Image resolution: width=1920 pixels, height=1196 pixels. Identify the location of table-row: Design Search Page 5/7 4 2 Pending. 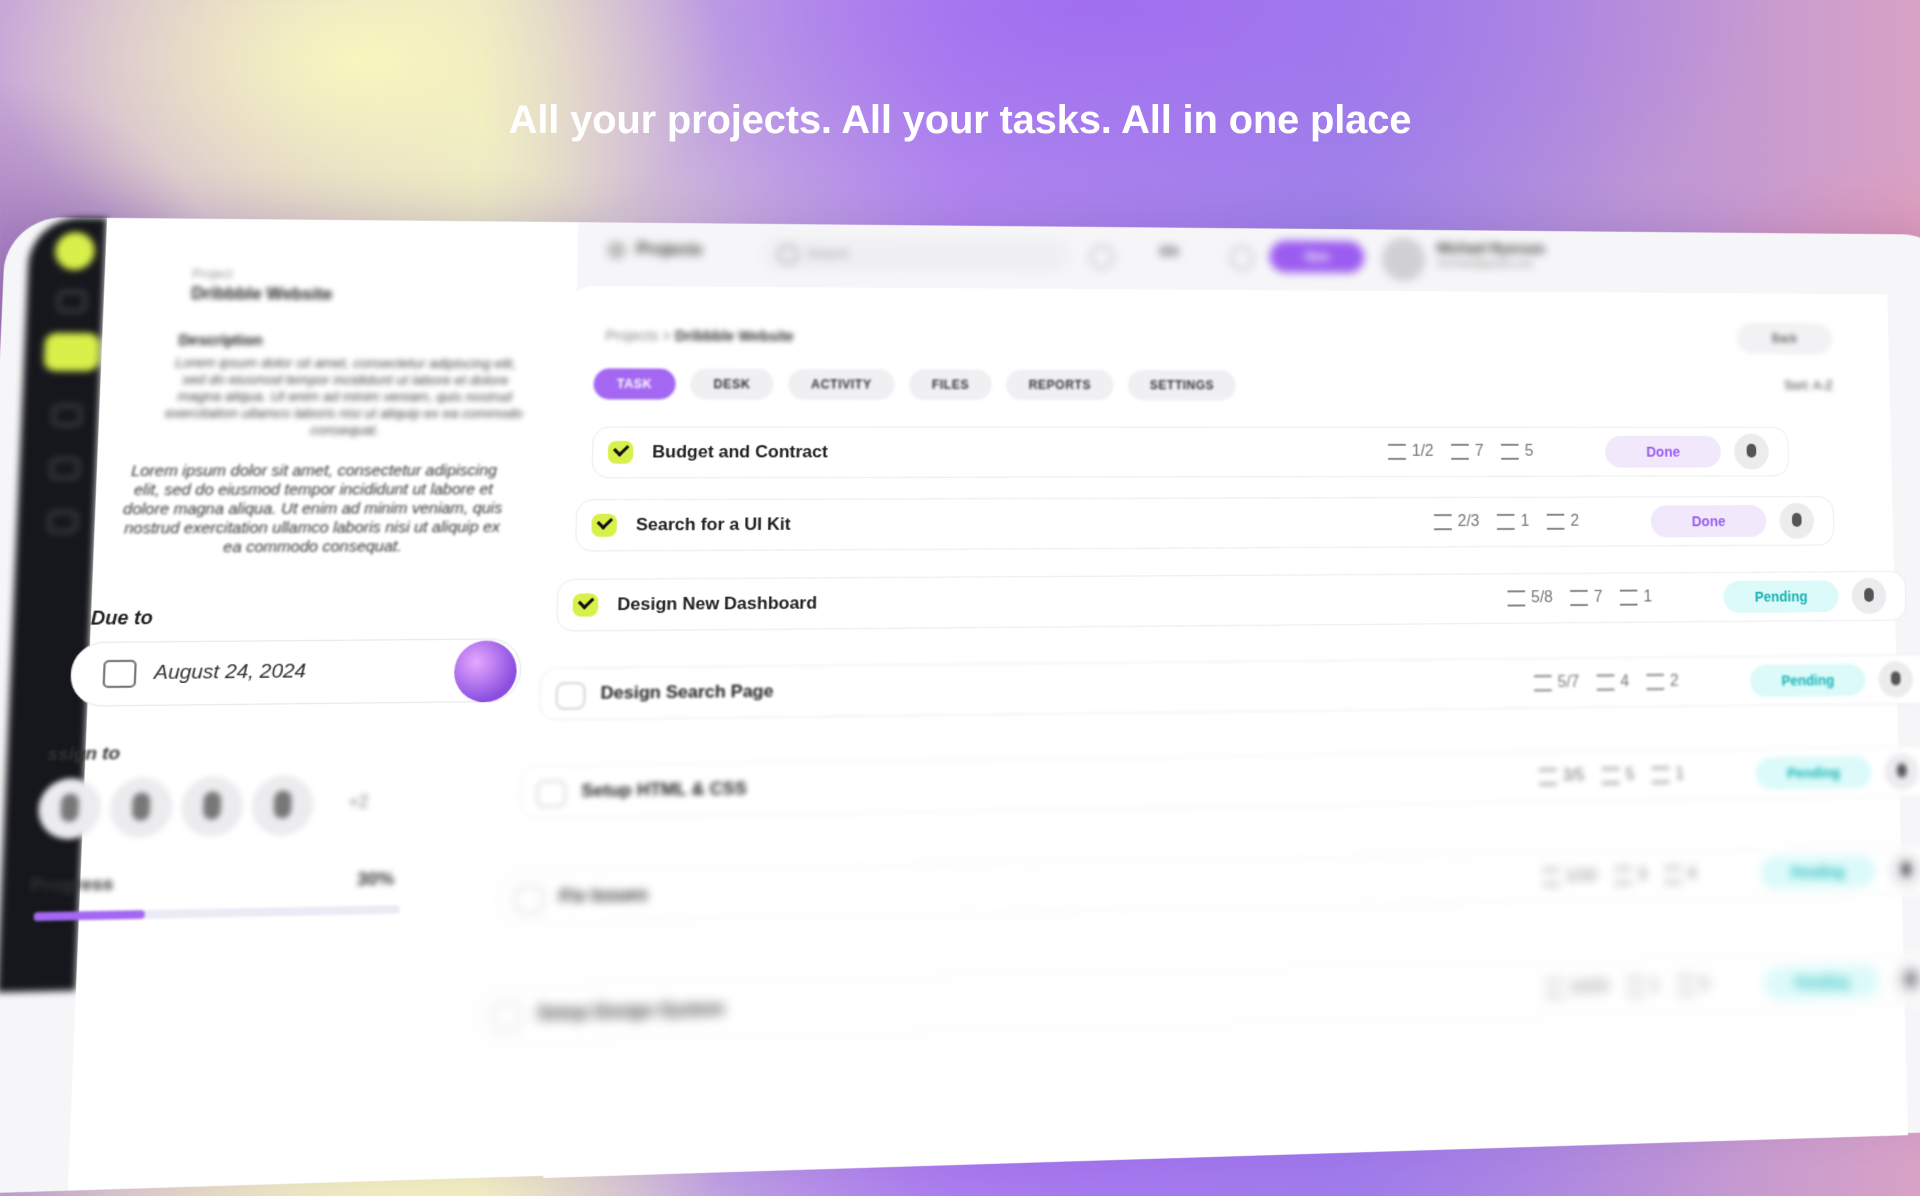
(1229, 687).